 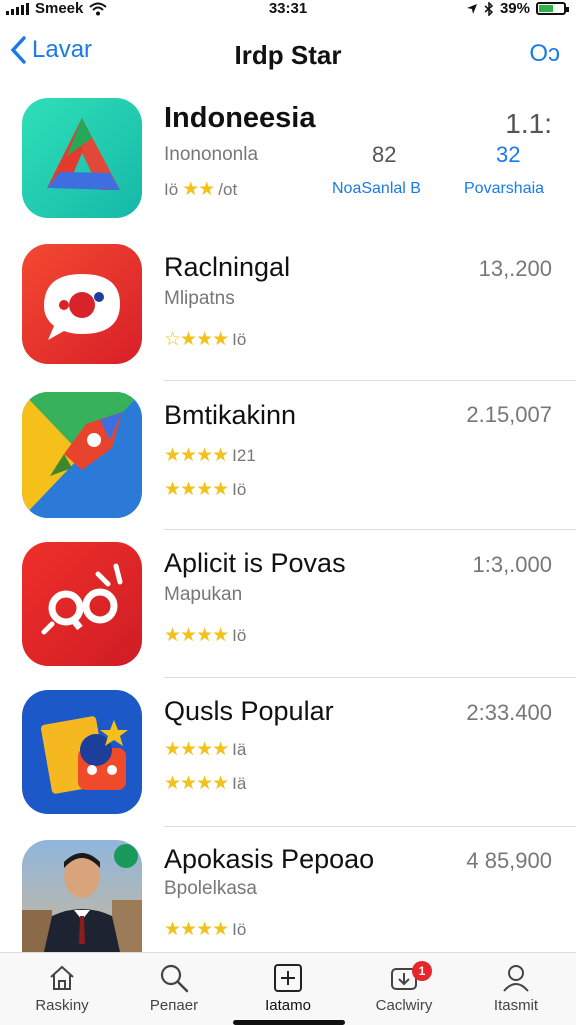 I want to click on list-item: Raclningal Mlipatns ☆★★★ Iö 13,.200, so click(x=288, y=314).